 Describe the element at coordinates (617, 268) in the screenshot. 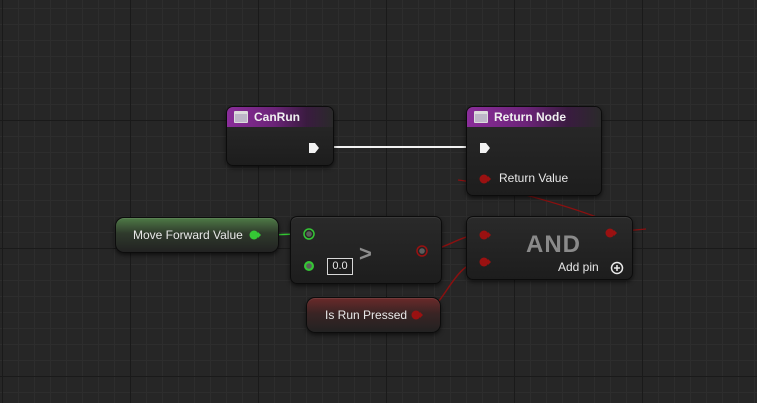

I see `add-pin-icon` at that location.